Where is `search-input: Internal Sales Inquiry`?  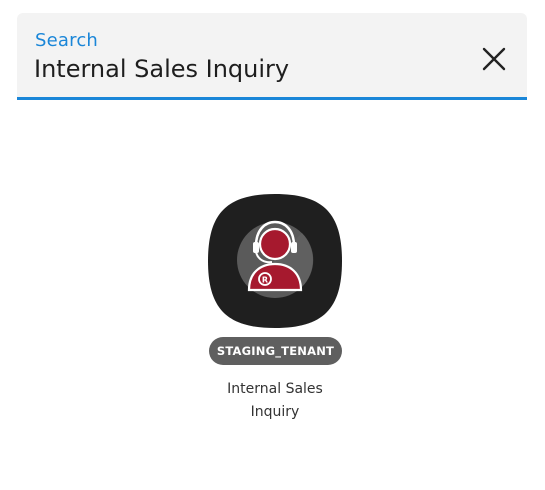
search-input: Internal Sales Inquiry is located at coordinates (161, 69).